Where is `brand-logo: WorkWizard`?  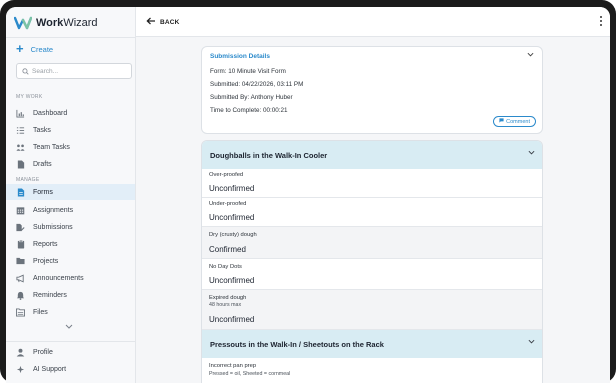
brand-logo: WorkWizard is located at coordinates (55, 23).